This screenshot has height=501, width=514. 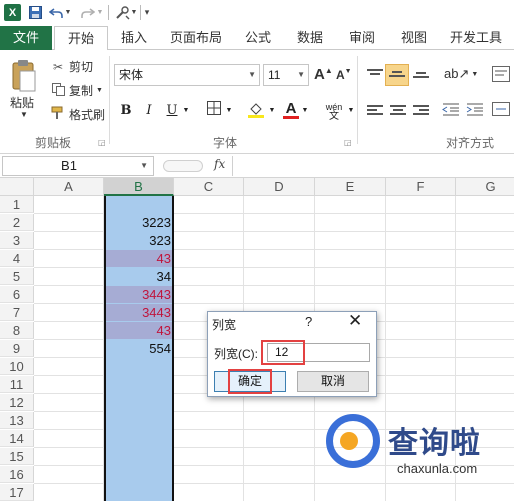 What do you see at coordinates (310, 38) in the screenshot?
I see `tab-data: 数据` at bounding box center [310, 38].